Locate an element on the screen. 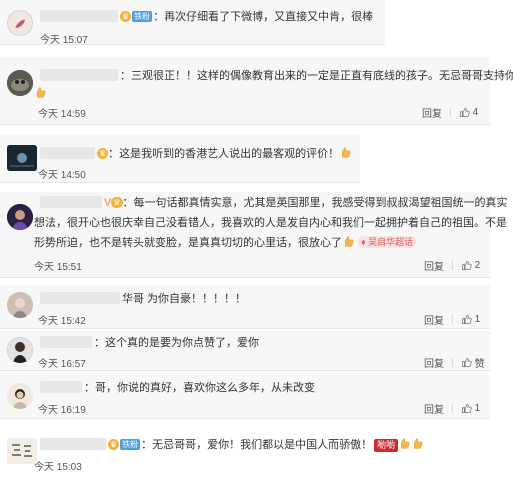  comment-actions: 回复 | 2 is located at coordinates (452, 265).